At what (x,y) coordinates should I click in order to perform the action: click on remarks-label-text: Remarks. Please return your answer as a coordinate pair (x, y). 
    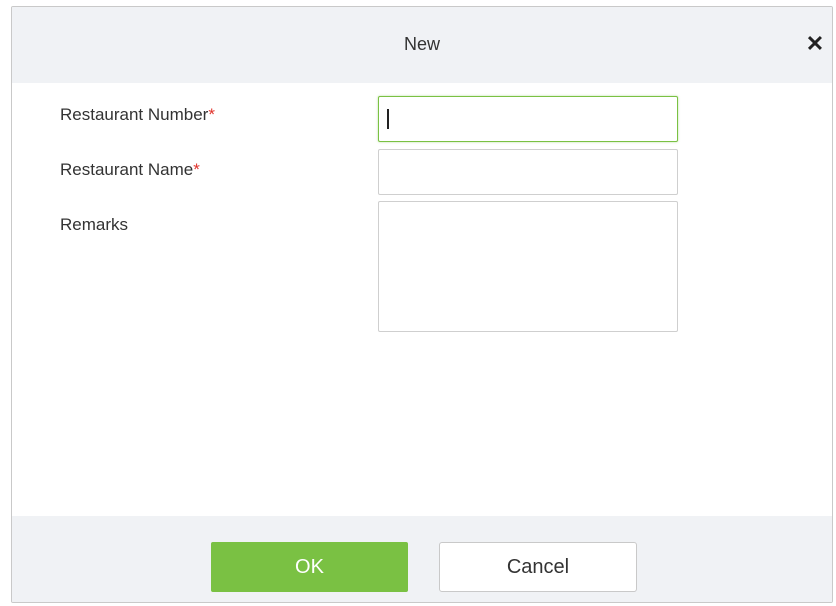
    Looking at the image, I should click on (94, 224).